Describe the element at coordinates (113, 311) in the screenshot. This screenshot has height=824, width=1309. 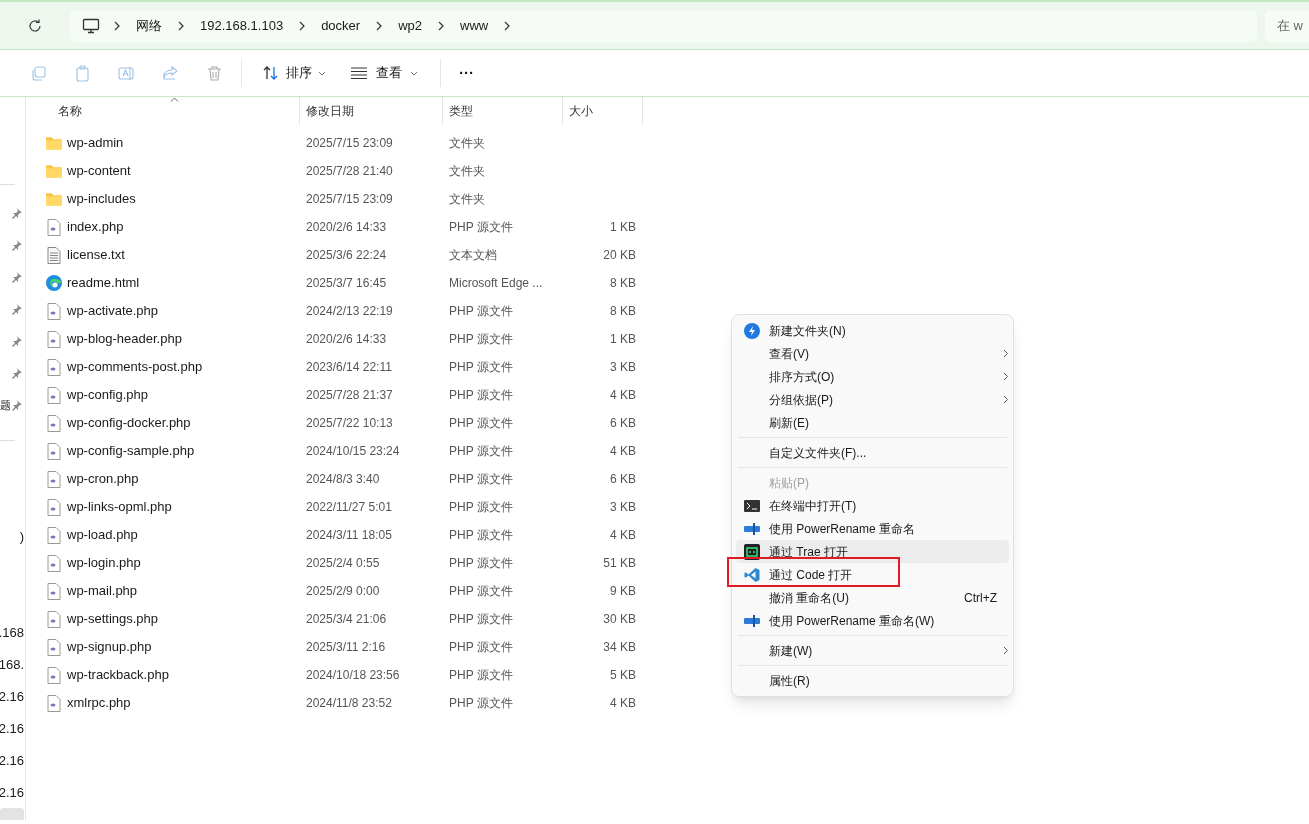
I see `file-name: wp-activate.php` at that location.